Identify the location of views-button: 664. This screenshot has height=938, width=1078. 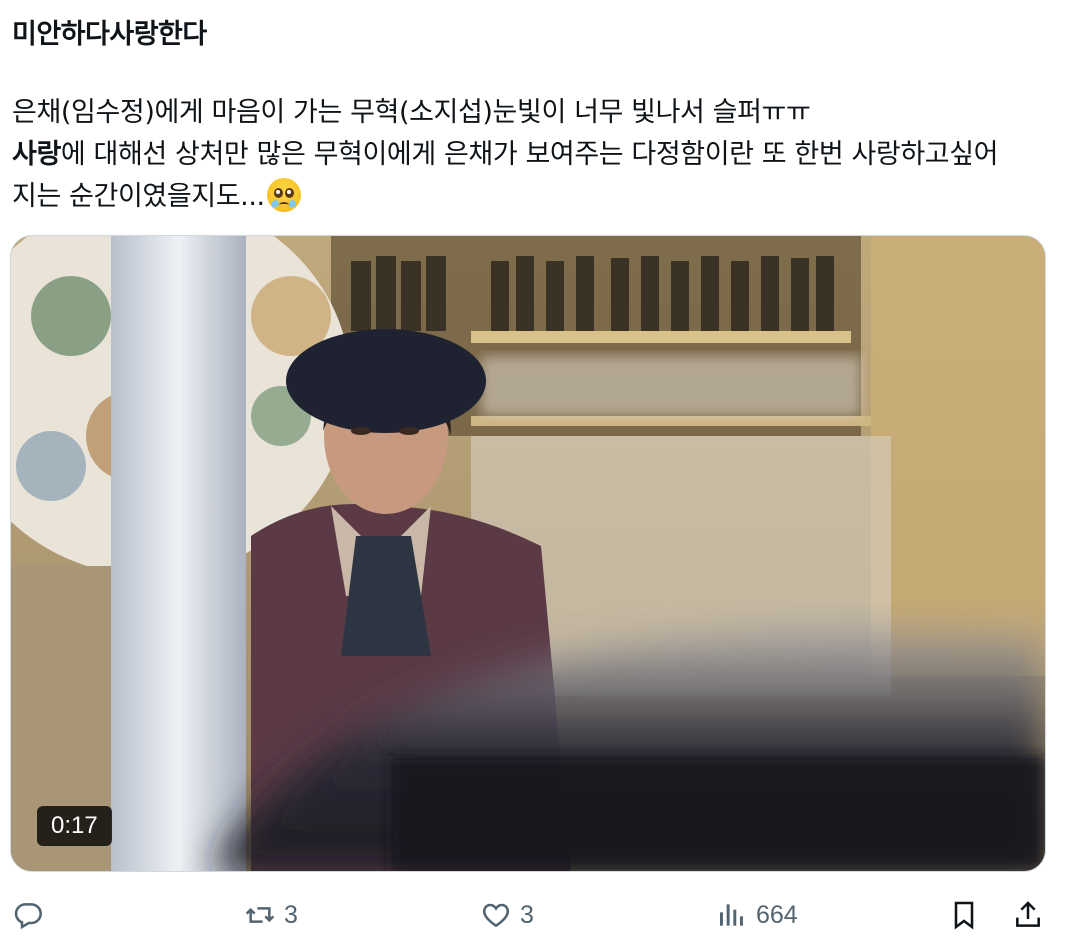
(757, 915).